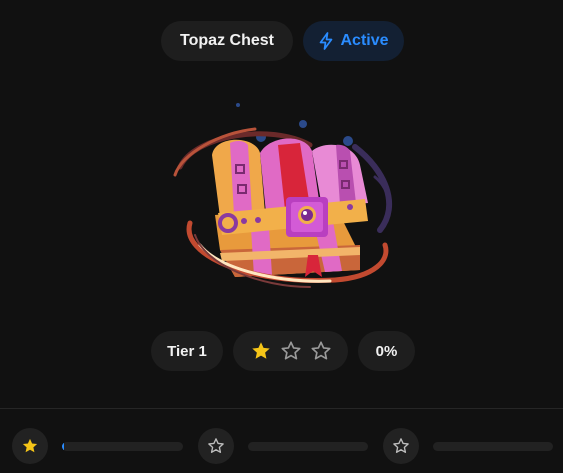 The image size is (563, 473). I want to click on status-badge: Active, so click(353, 41).